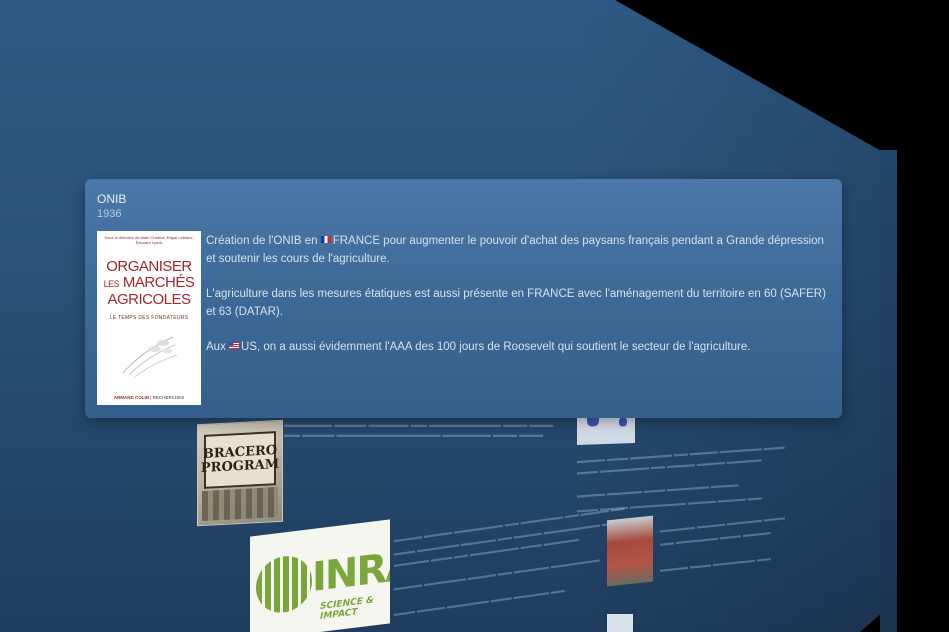 The height and width of the screenshot is (632, 949). Describe the element at coordinates (284, 584) in the screenshot. I see `inra-globe-icon` at that location.